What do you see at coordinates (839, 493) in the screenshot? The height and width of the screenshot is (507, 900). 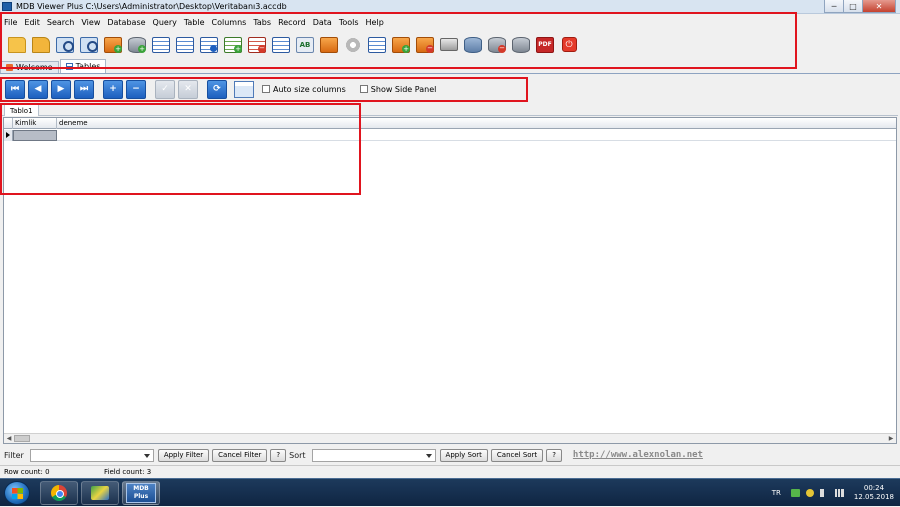 I see `network-icon` at bounding box center [839, 493].